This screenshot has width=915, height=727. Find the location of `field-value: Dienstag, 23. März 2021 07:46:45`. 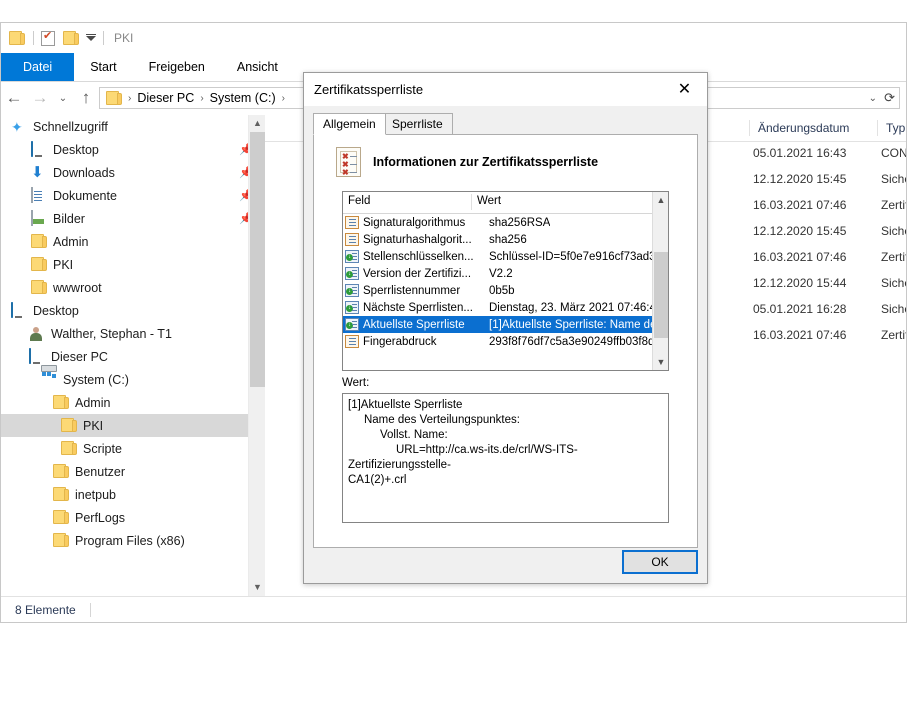

field-value: Dienstag, 23. März 2021 07:46:45 is located at coordinates (576, 307).